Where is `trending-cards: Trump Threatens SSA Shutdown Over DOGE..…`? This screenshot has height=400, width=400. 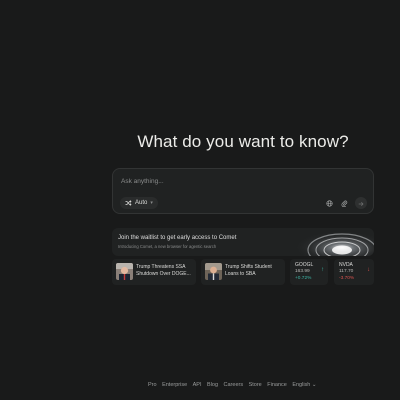 trending-cards: Trump Threatens SSA Shutdown Over DOGE..… is located at coordinates (243, 272).